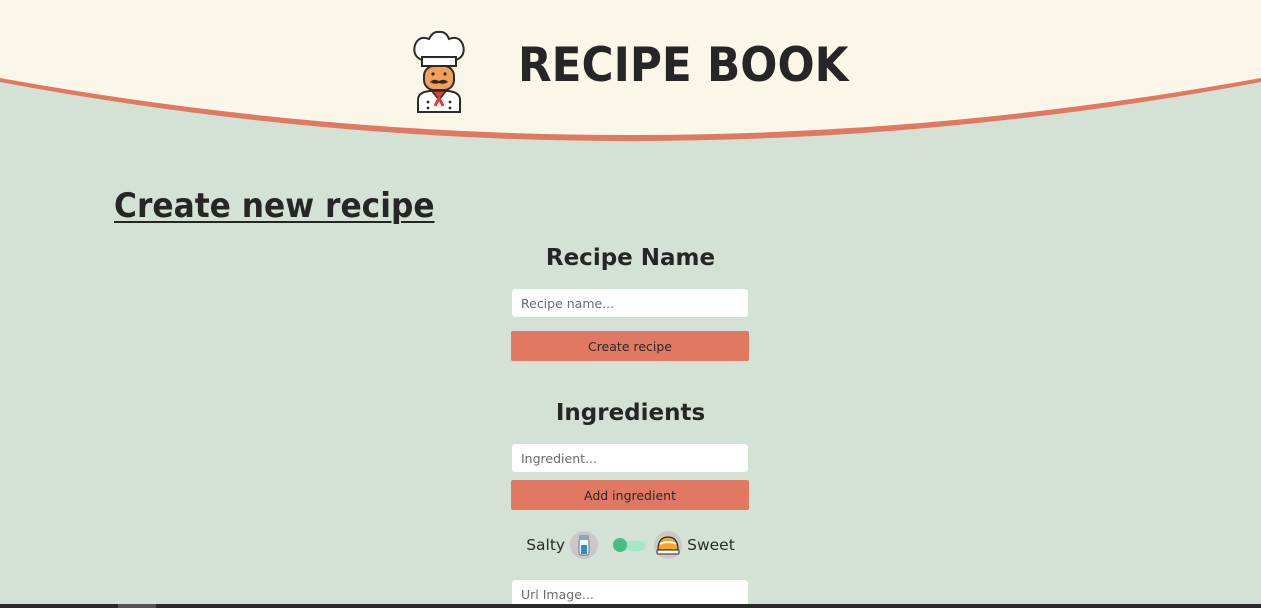 This screenshot has width=1261, height=608. I want to click on salt-shaker-icon, so click(584, 545).